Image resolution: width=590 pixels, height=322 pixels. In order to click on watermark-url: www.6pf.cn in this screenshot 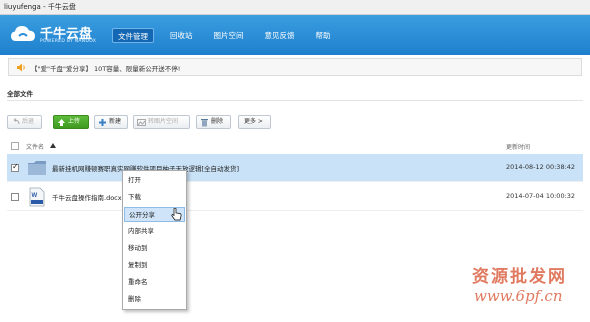, I will do `click(518, 296)`.